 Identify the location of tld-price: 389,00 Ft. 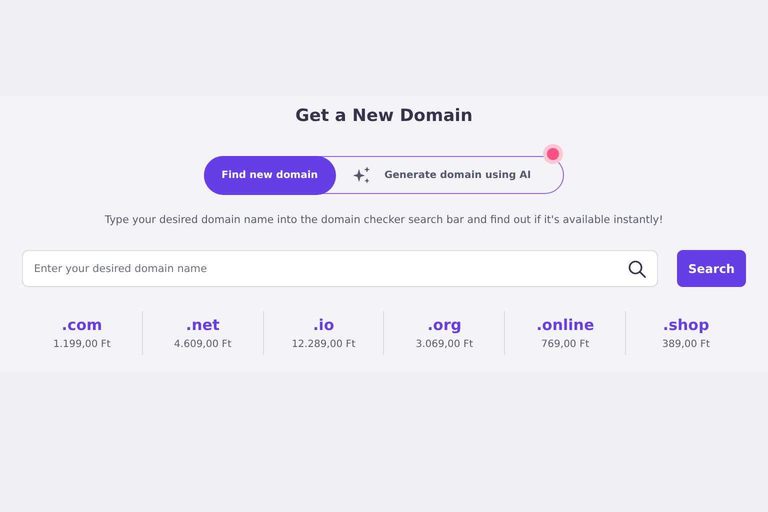
(686, 344).